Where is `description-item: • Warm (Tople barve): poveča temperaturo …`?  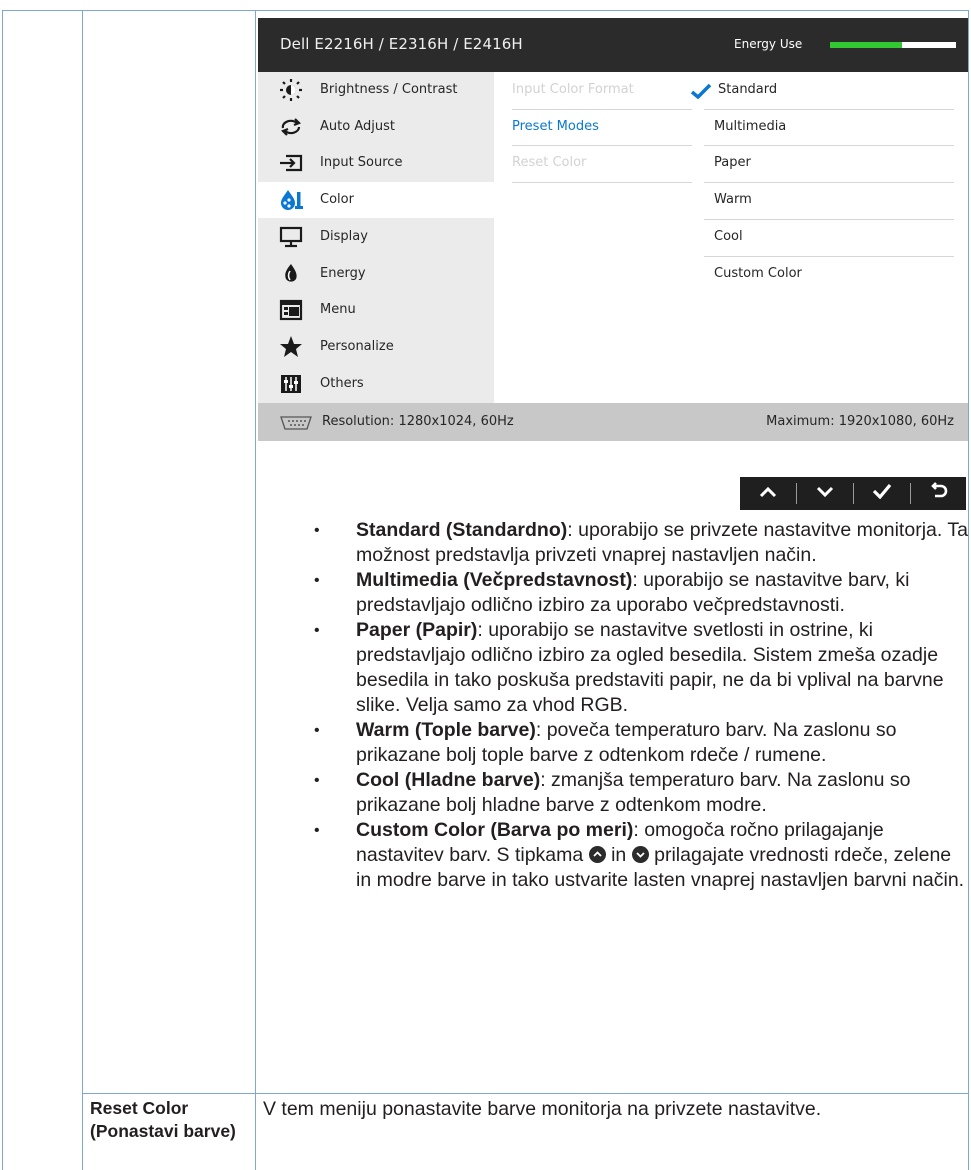 description-item: • Warm (Tople barve): poveča temperaturo … is located at coordinates (613, 743).